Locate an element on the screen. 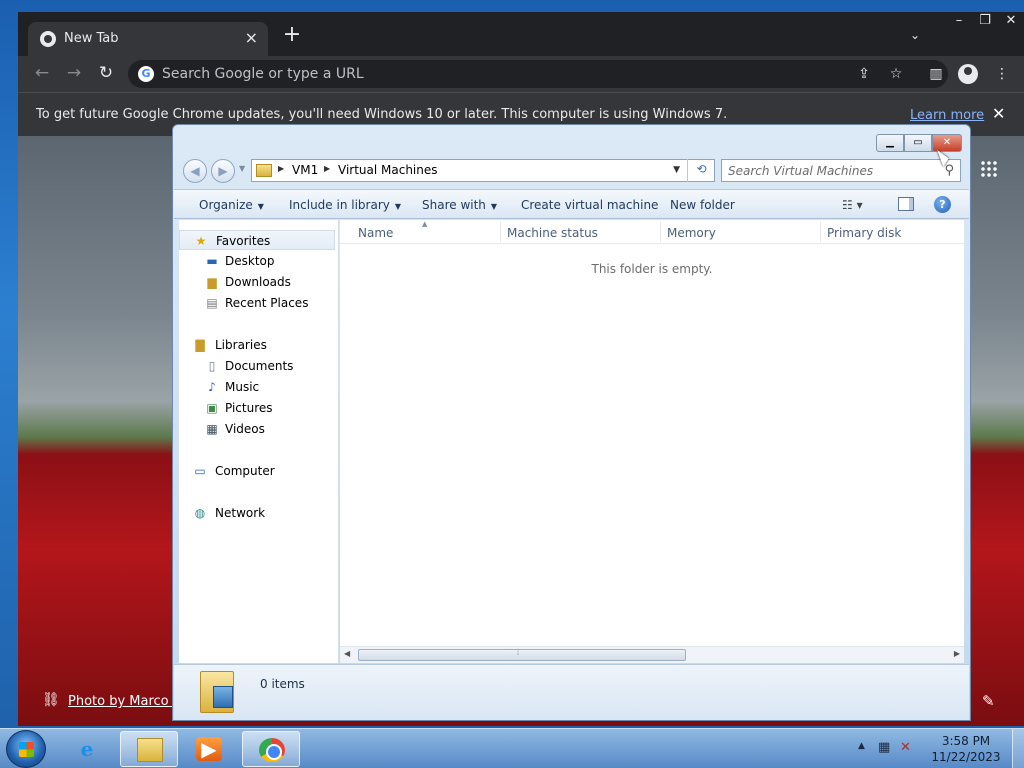 The height and width of the screenshot is (768, 1024). taskbar: e ▶ ▲ ▦ ✕ 3:58 PM 11/22/2023 is located at coordinates (512, 748).